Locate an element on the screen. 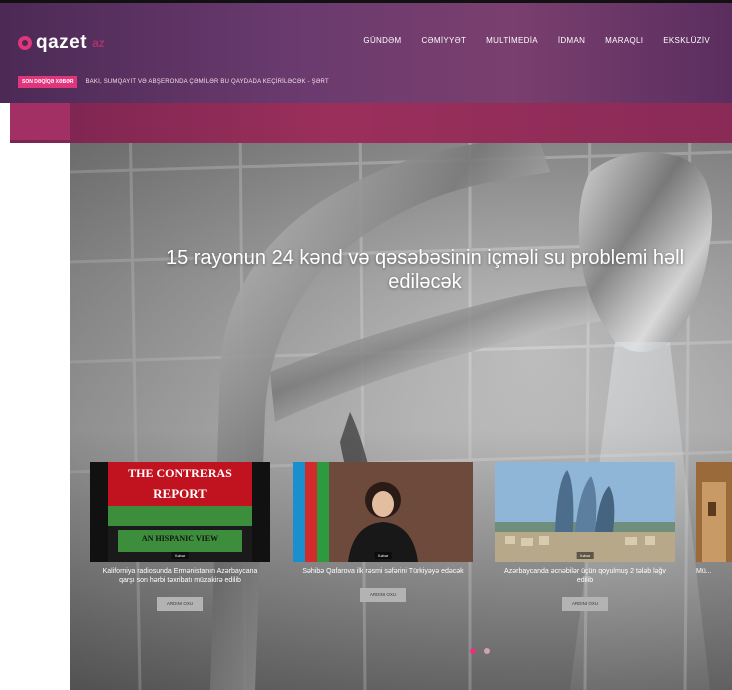  report-title-line2: REPORT is located at coordinates (180, 493).